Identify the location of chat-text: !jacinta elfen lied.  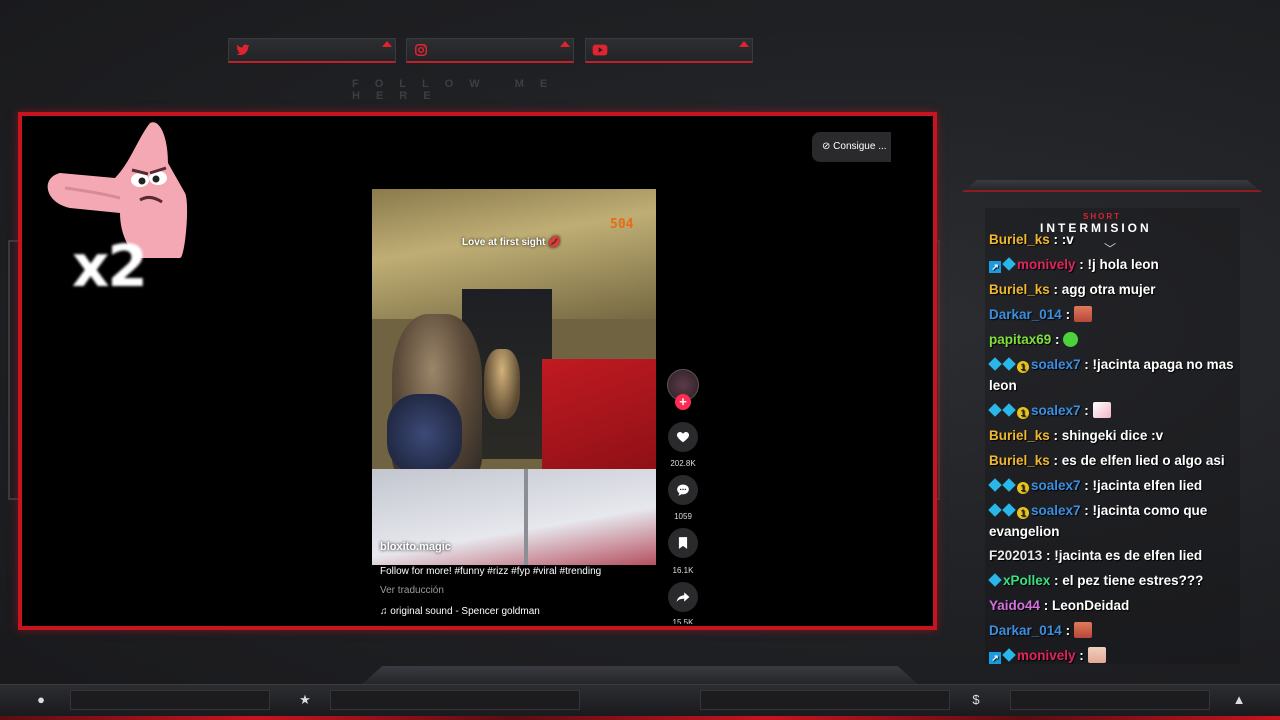
(1147, 485).